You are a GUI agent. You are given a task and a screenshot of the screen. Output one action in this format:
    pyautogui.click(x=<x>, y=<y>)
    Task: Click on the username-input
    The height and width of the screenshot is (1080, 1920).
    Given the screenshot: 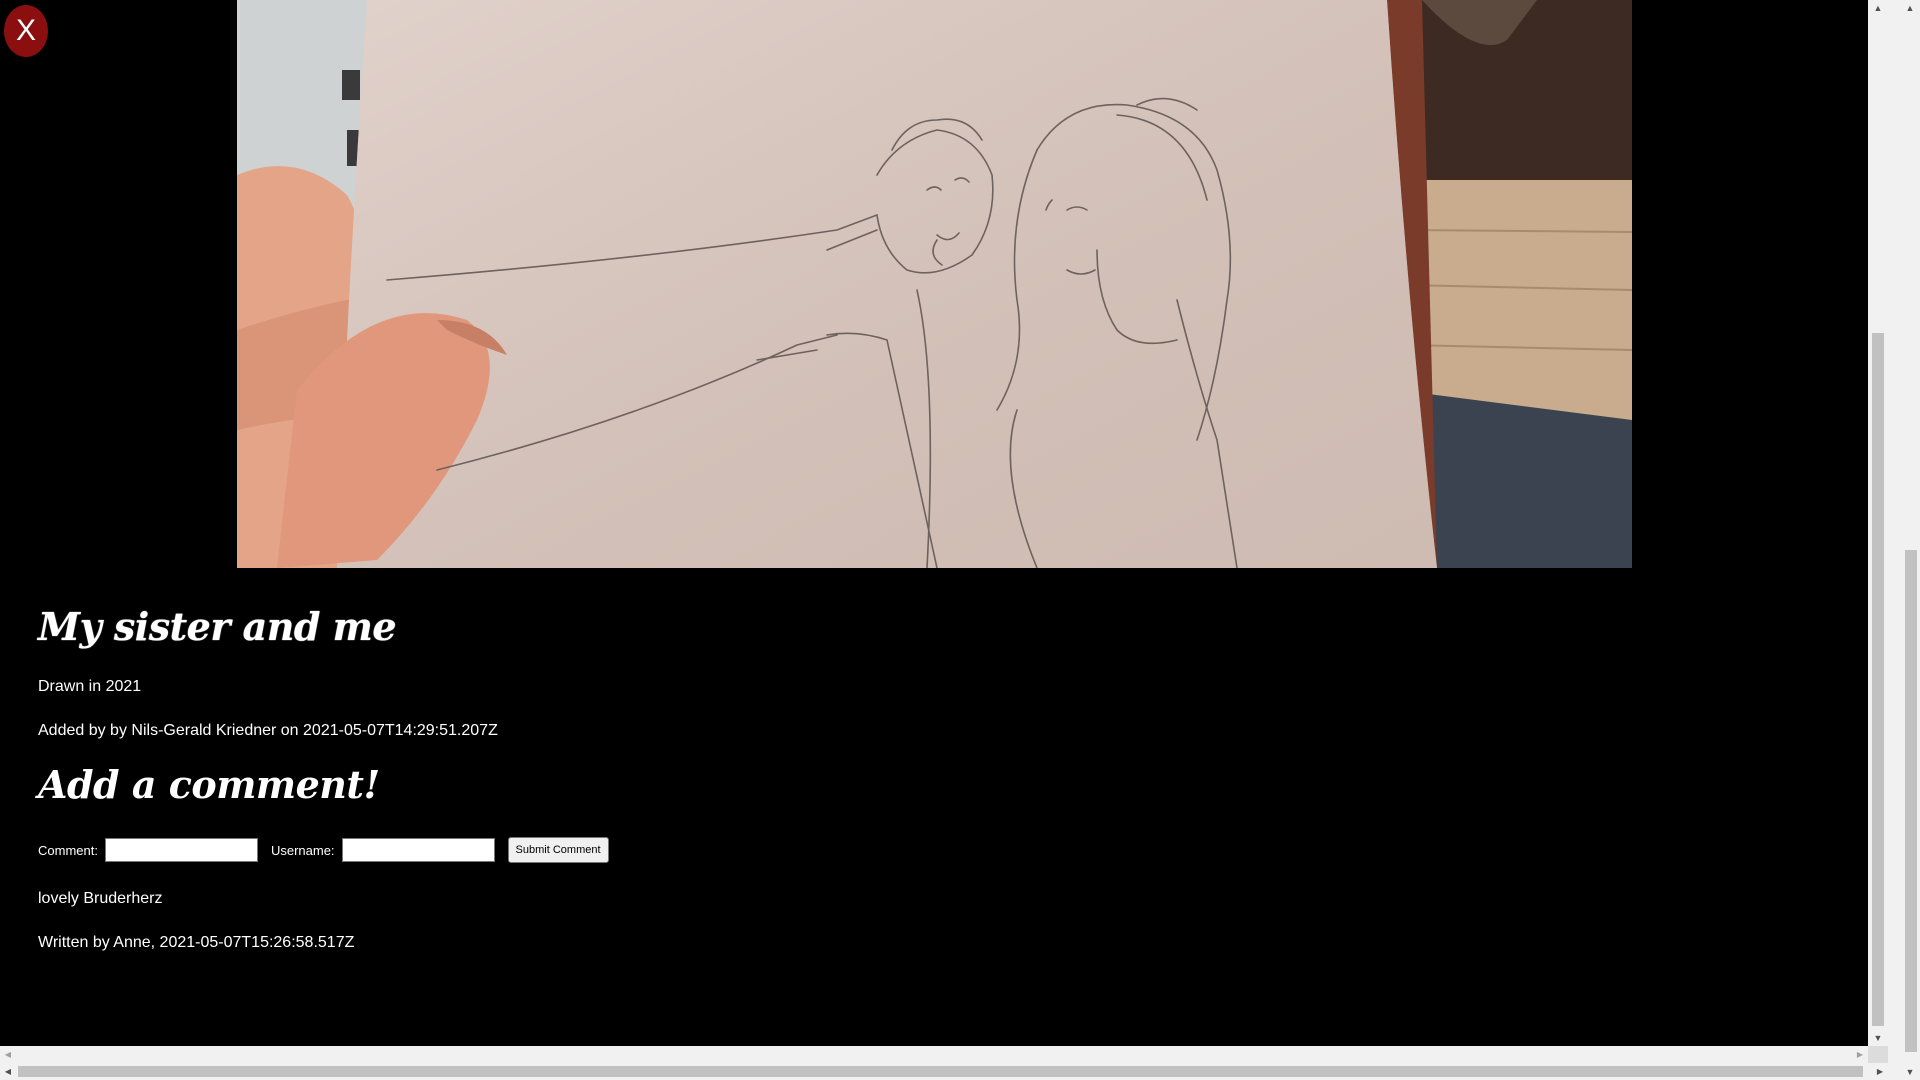 What is the action you would take?
    pyautogui.click(x=418, y=850)
    